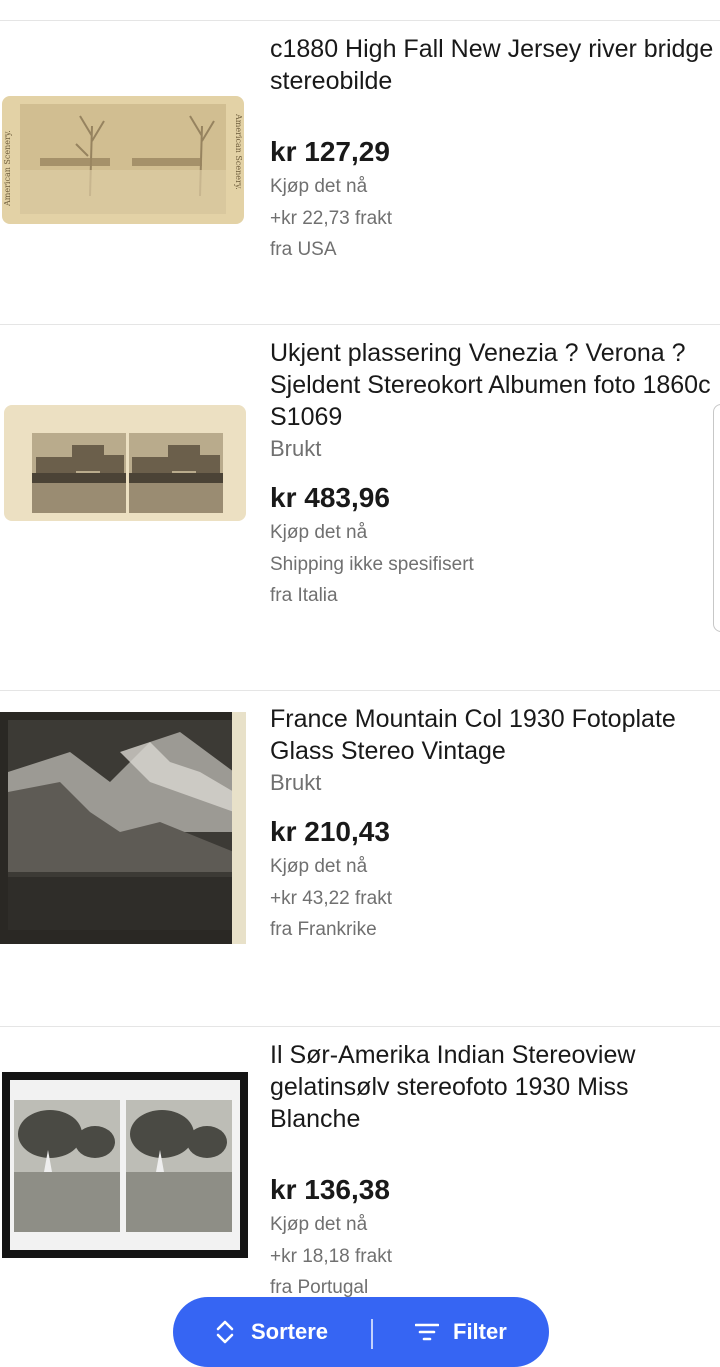  I want to click on listing-shipping: +kr 18,18 frakt, so click(331, 1256).